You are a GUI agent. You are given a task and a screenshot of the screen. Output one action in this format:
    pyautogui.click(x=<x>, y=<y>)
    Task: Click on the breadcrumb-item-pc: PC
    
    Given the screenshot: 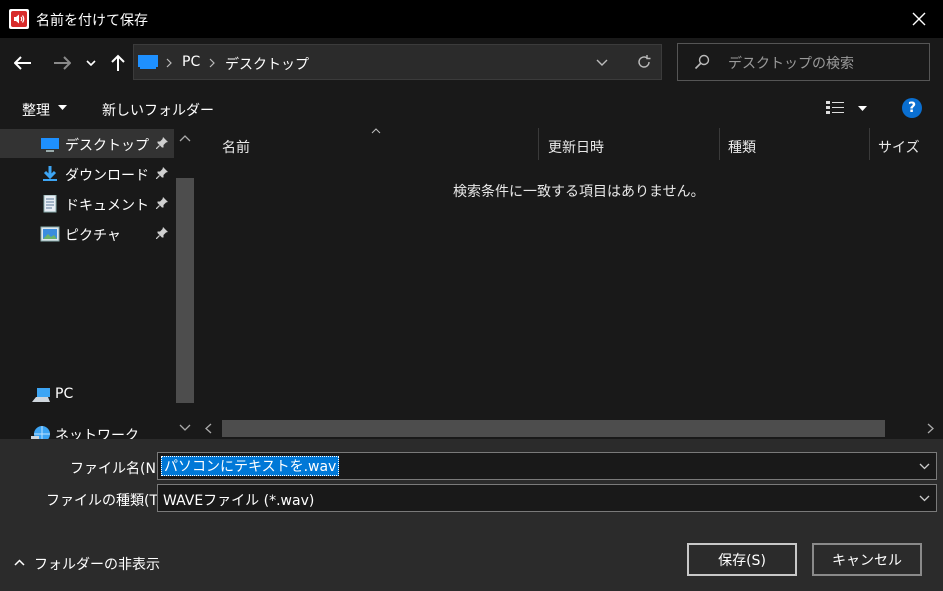 What is the action you would take?
    pyautogui.click(x=191, y=62)
    